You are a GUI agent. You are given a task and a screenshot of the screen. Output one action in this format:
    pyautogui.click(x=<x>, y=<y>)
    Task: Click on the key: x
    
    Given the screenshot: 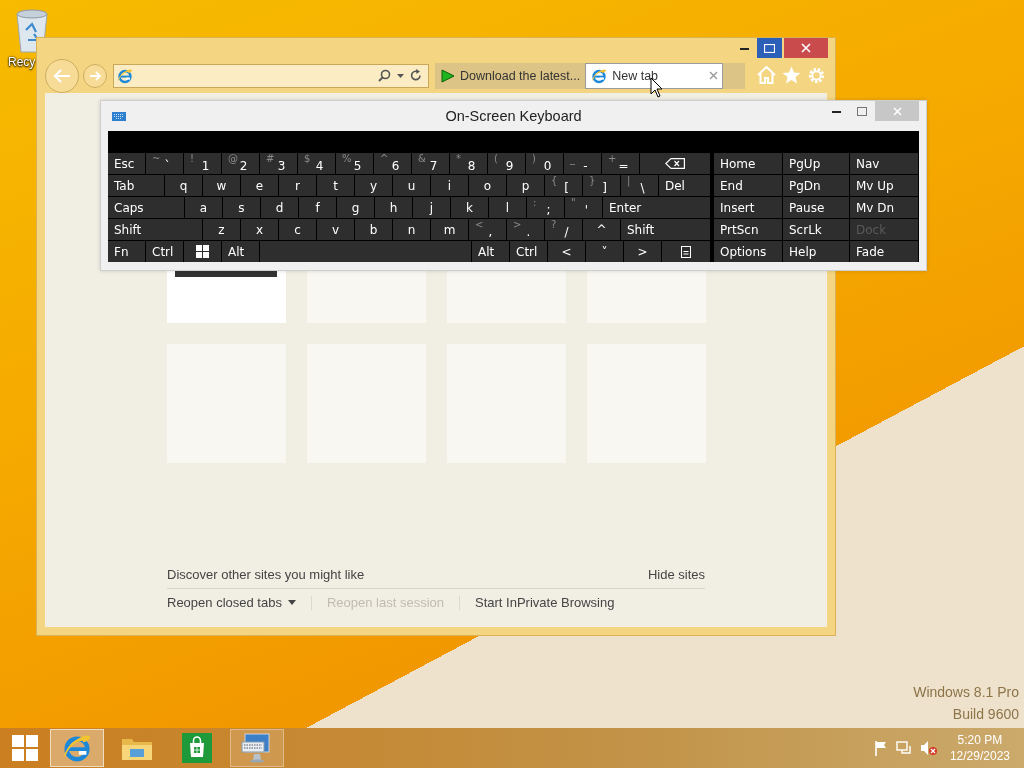 What is the action you would take?
    pyautogui.click(x=259, y=229)
    